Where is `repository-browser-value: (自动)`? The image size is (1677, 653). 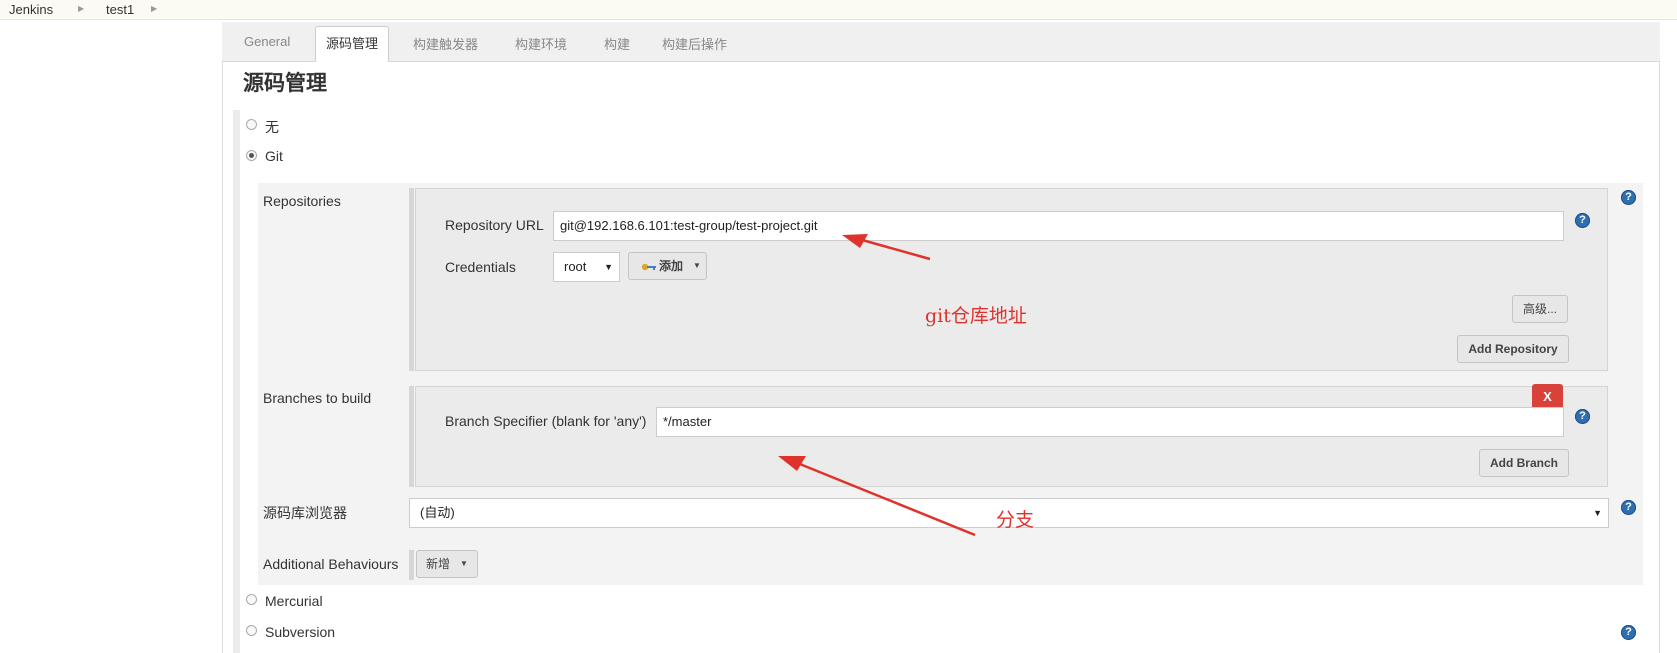 repository-browser-value: (自动) is located at coordinates (437, 512).